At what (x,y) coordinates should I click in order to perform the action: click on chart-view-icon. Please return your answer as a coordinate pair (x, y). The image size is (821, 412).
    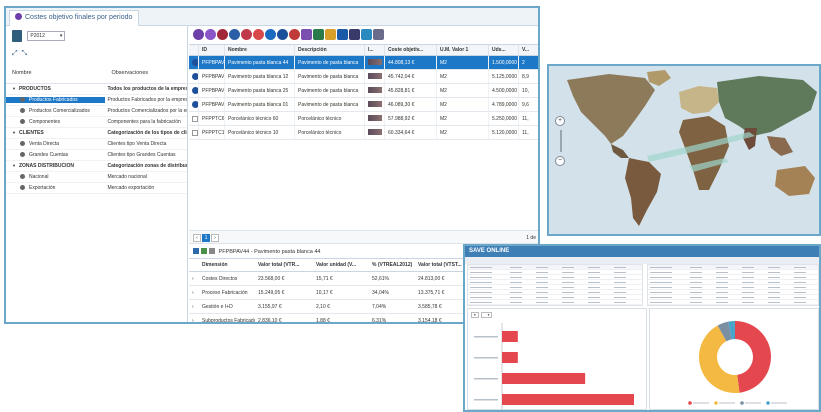
    Looking at the image, I should click on (204, 251).